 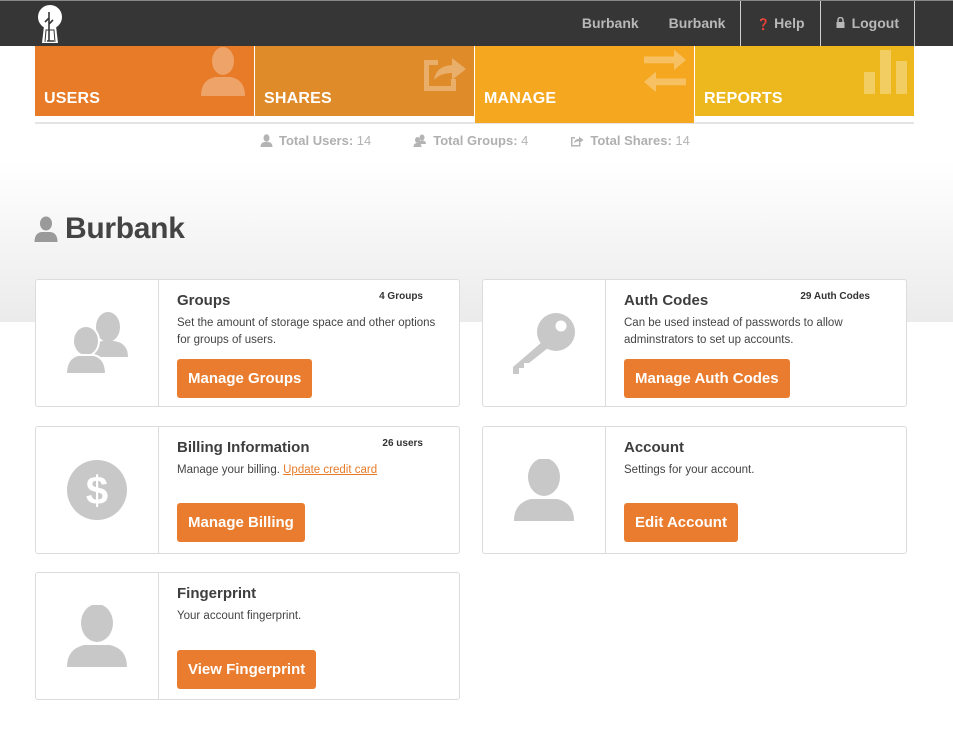 What do you see at coordinates (763, 25) in the screenshot?
I see `question-circle-icon: ❓` at bounding box center [763, 25].